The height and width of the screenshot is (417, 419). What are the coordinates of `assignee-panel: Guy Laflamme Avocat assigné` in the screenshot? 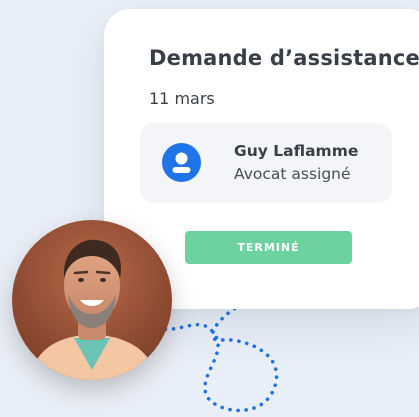 It's located at (266, 163).